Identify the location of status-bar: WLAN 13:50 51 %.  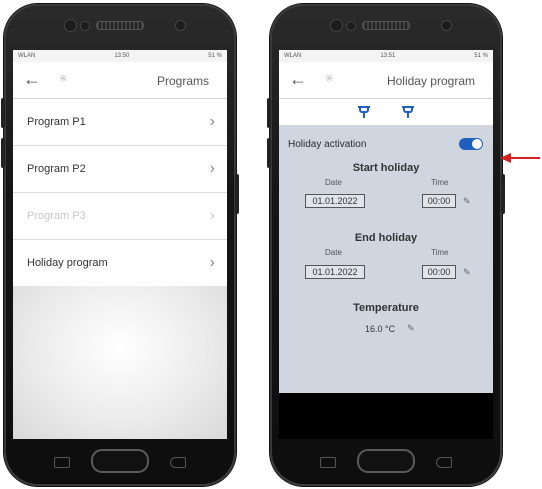
(120, 56).